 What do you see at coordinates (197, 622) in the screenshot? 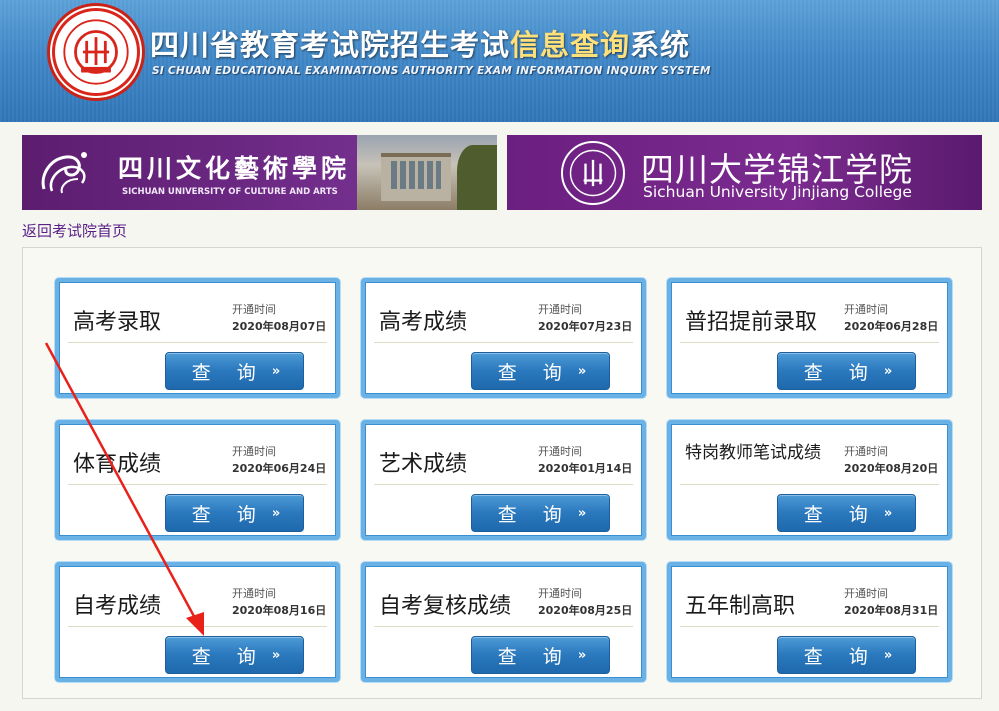
I see `card-self-study-scores: 自考成绩 开通时间 2020年08月16日 查 询»` at bounding box center [197, 622].